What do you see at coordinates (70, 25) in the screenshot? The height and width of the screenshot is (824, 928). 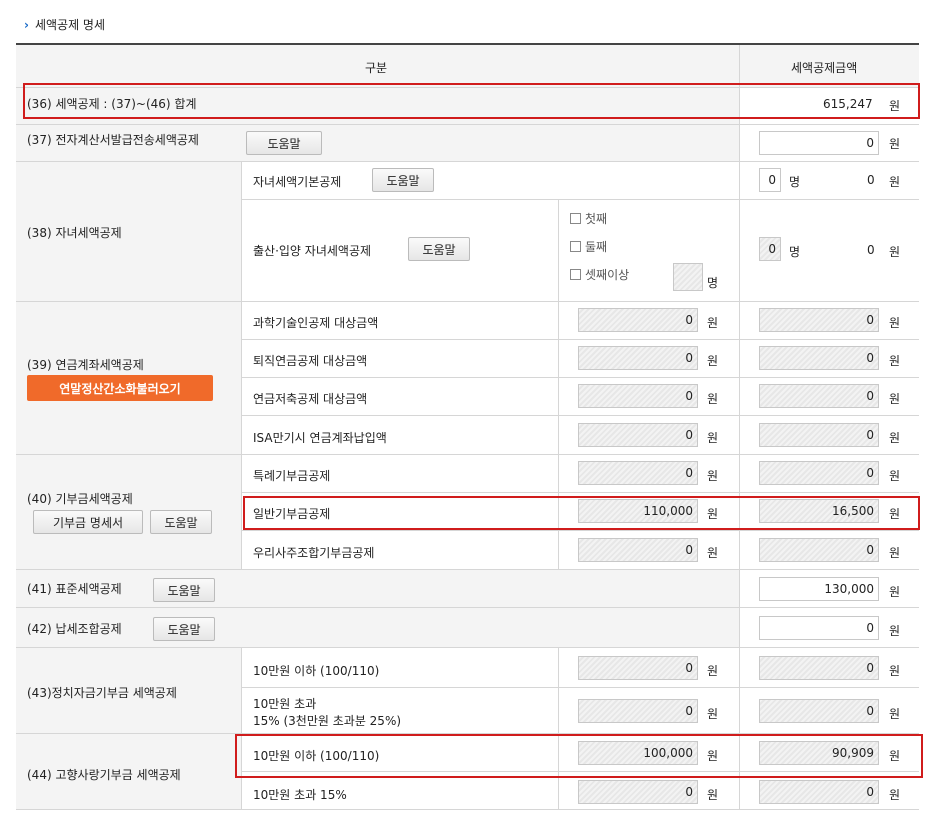 I see `section-title-text: 세액공제 명세` at bounding box center [70, 25].